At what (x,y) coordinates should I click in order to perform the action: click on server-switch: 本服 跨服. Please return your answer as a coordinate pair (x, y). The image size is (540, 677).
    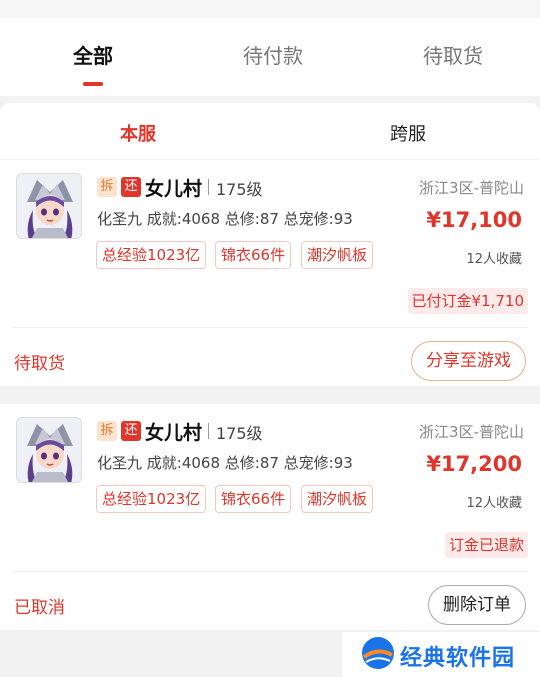
    Looking at the image, I should click on (270, 131).